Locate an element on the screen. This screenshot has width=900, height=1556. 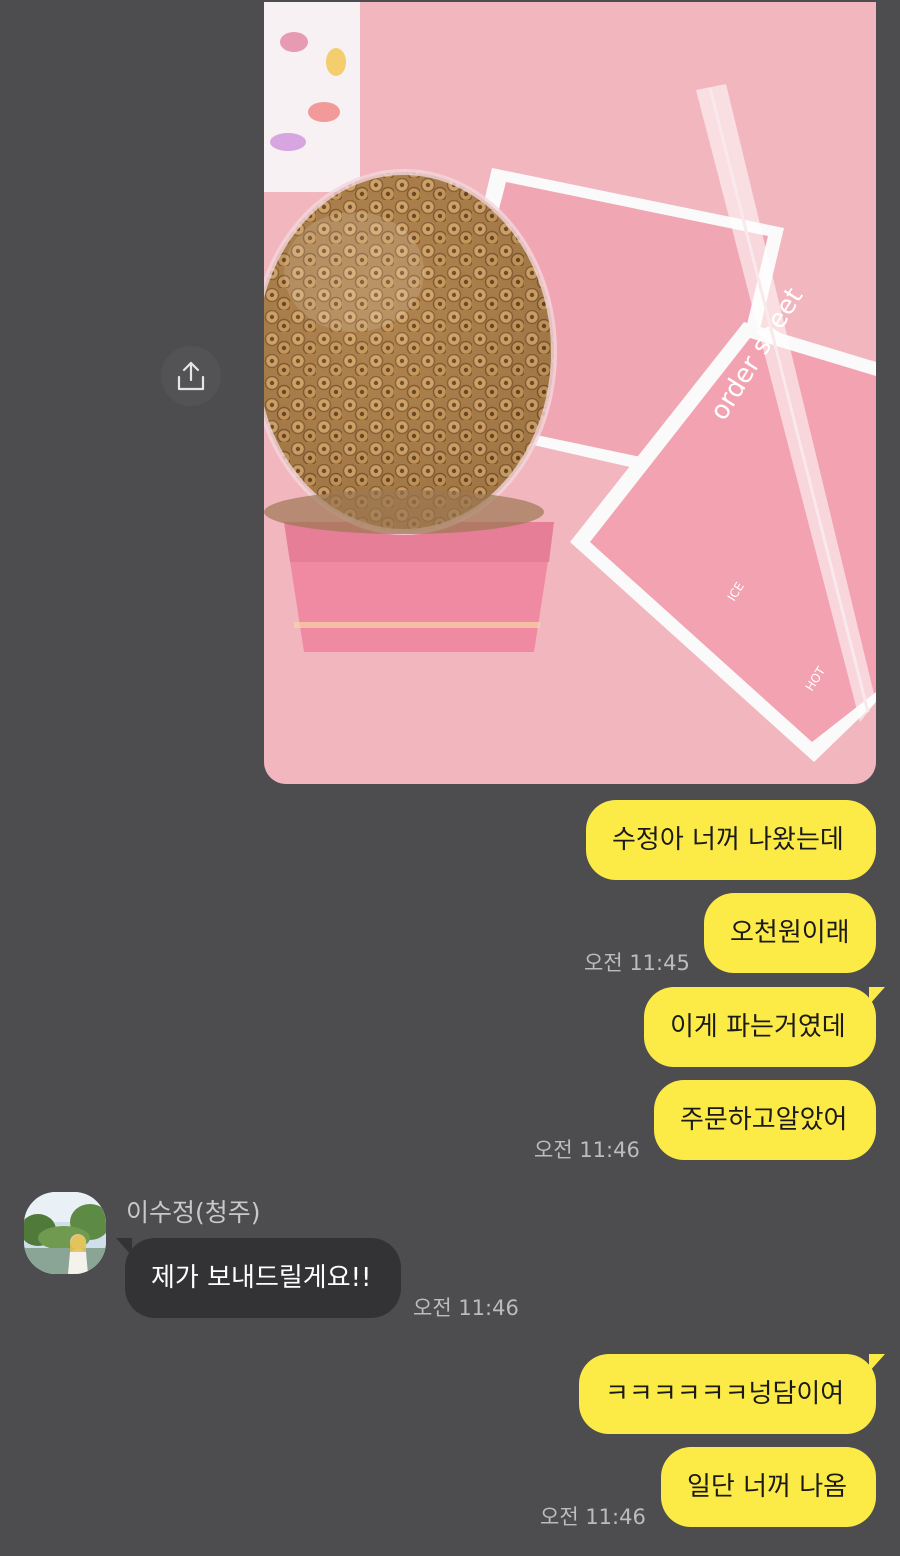
share-button is located at coordinates (191, 376).